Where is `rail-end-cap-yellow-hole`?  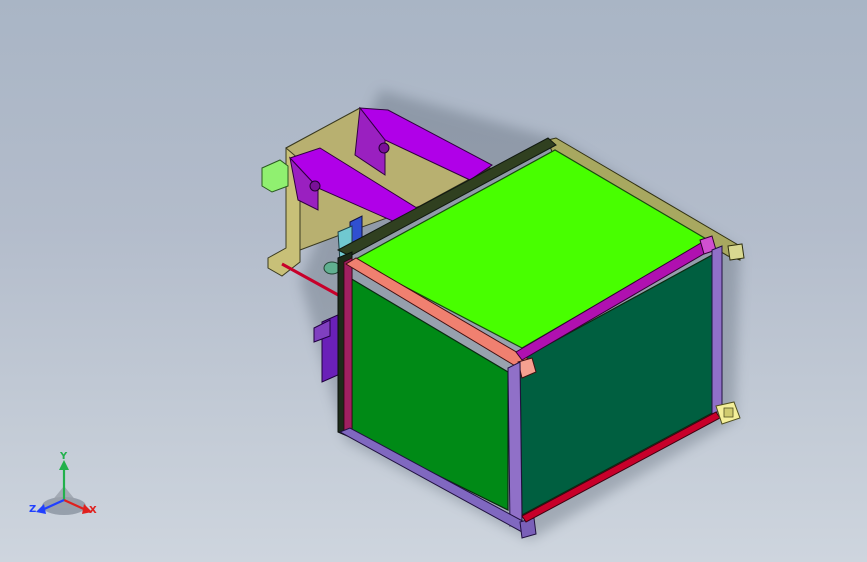 rail-end-cap-yellow-hole is located at coordinates (728, 412).